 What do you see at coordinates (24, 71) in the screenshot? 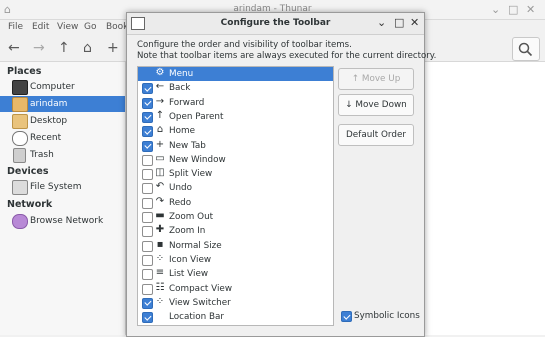
I see `places-heading: Places` at bounding box center [24, 71].